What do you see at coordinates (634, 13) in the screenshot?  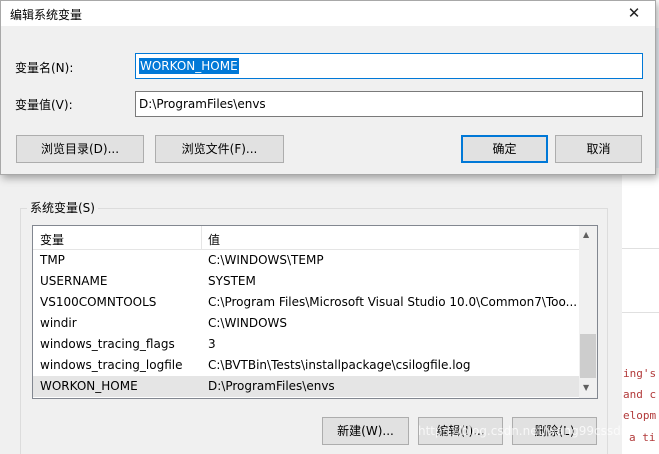 I see `close-icon: ✕` at bounding box center [634, 13].